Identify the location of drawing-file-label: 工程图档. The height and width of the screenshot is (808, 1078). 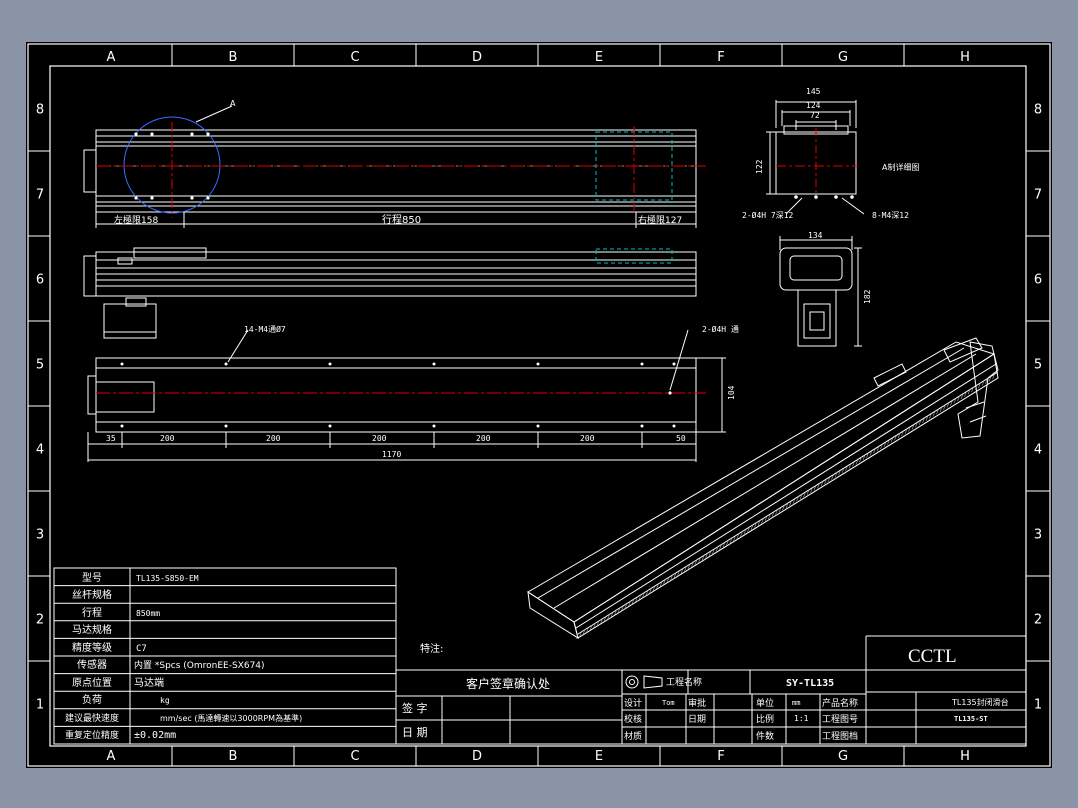
(840, 736).